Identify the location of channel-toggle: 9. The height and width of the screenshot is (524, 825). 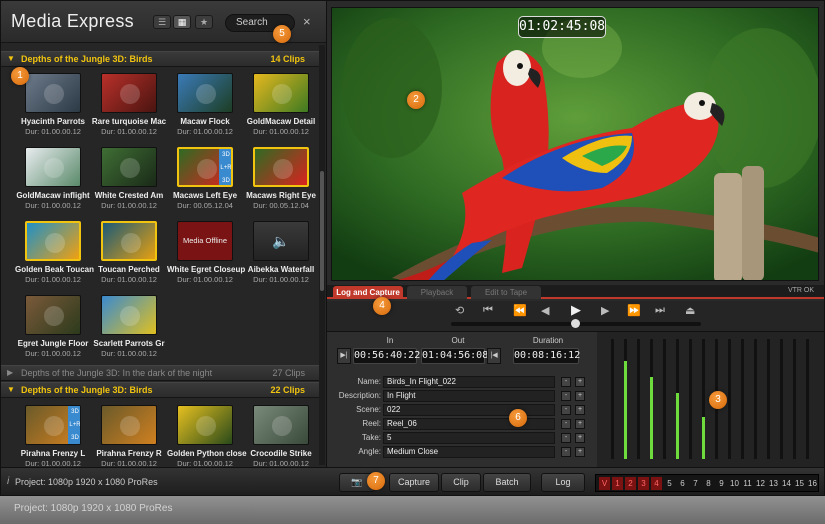
(721, 483).